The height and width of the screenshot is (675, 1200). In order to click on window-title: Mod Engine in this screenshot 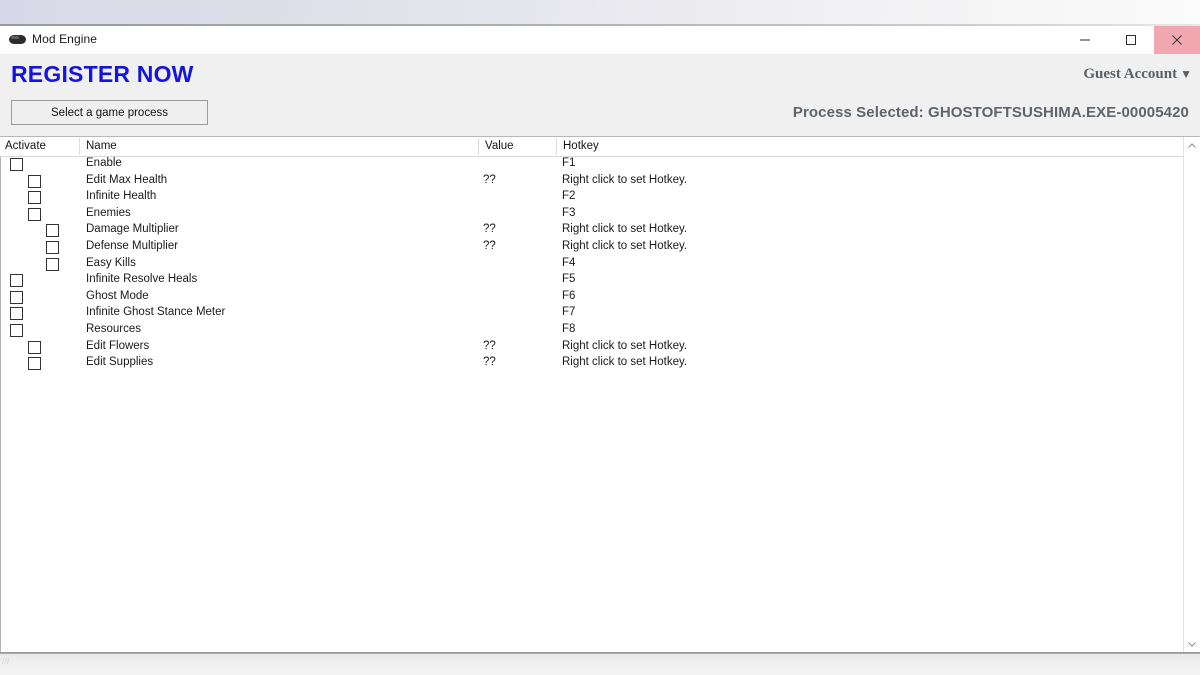, I will do `click(65, 39)`.